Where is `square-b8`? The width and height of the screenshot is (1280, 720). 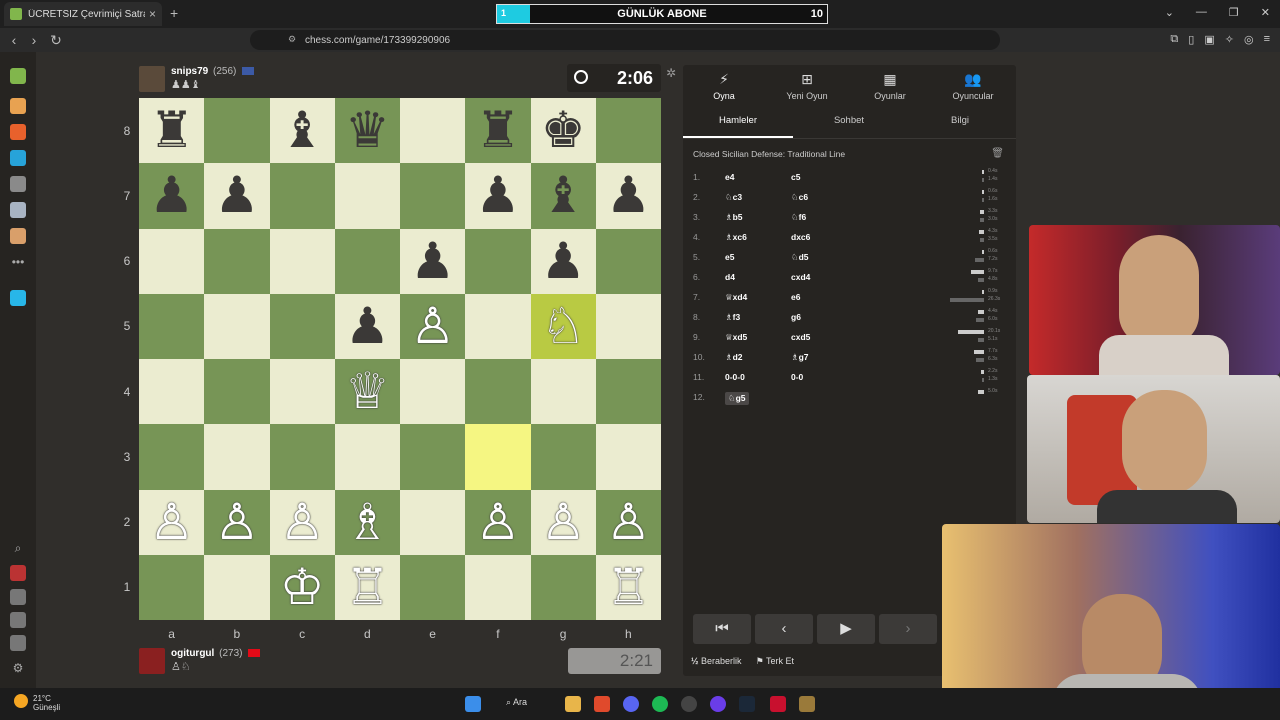 square-b8 is located at coordinates (237, 131).